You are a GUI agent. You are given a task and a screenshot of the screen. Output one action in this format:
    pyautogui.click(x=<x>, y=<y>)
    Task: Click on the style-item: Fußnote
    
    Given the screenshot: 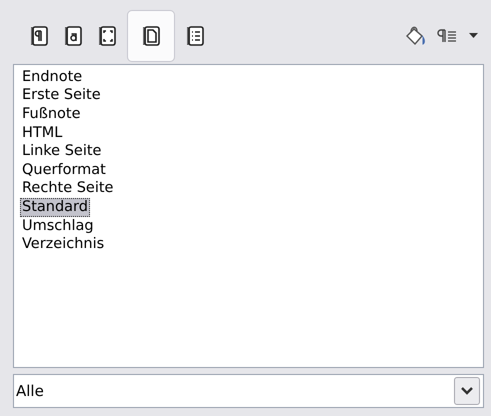 What is the action you would take?
    pyautogui.click(x=51, y=114)
    